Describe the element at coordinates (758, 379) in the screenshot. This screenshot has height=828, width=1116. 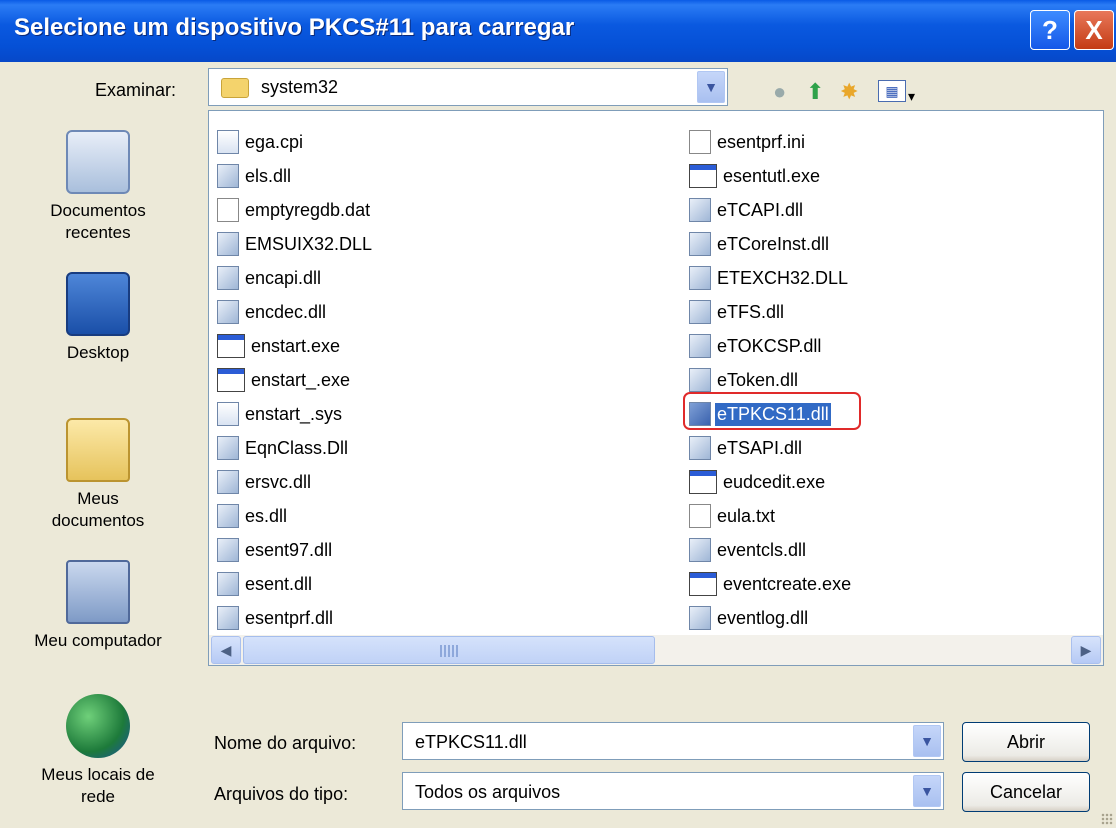
I see `file-name: eToken.dll` at that location.